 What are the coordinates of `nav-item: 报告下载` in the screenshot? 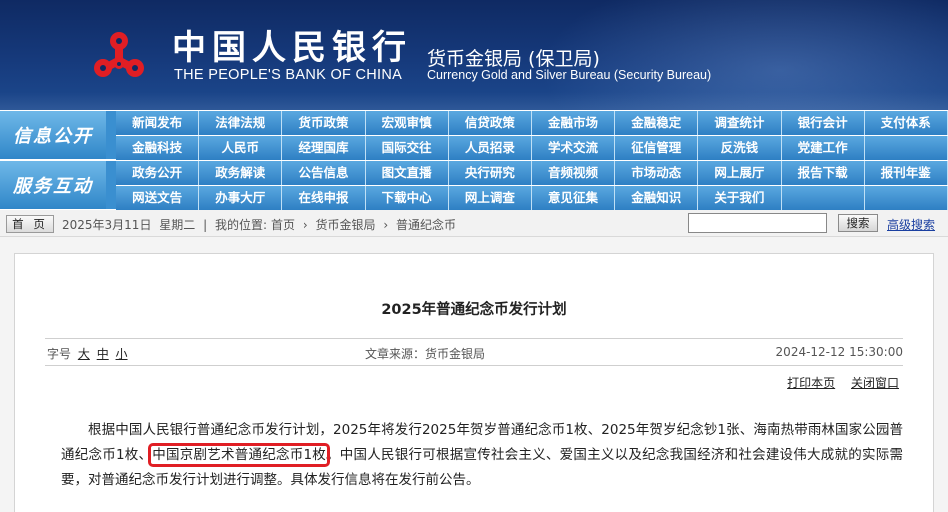 It's located at (823, 173).